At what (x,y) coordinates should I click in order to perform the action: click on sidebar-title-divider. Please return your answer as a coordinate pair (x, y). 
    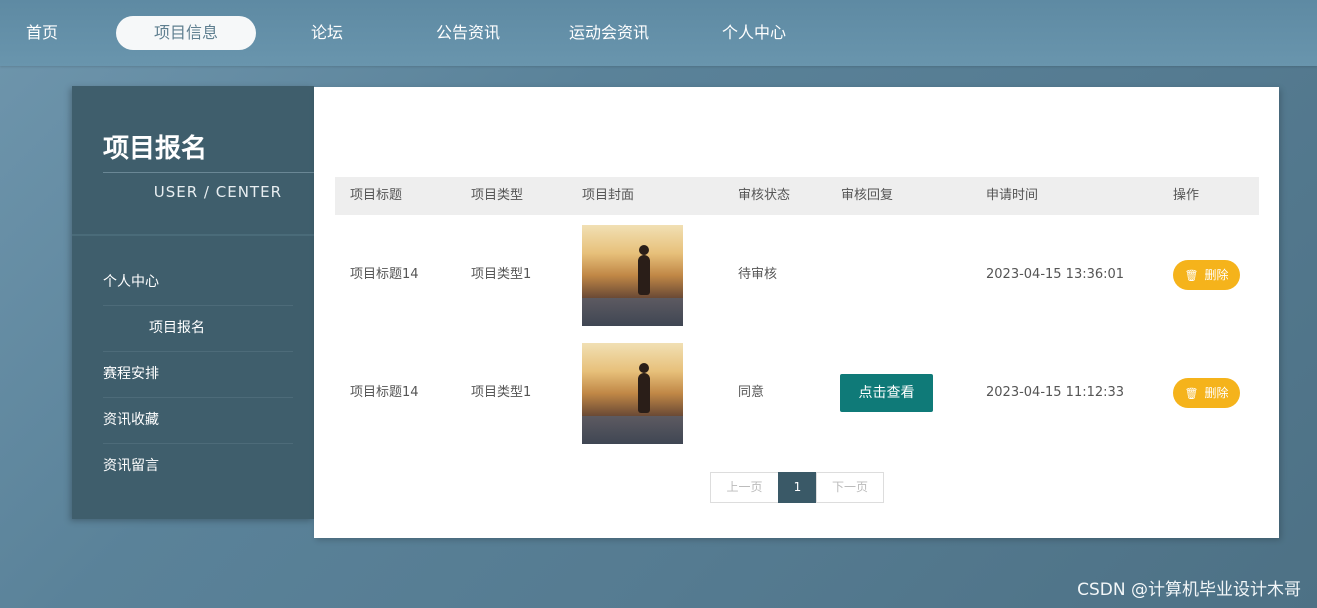
    Looking at the image, I should click on (208, 172).